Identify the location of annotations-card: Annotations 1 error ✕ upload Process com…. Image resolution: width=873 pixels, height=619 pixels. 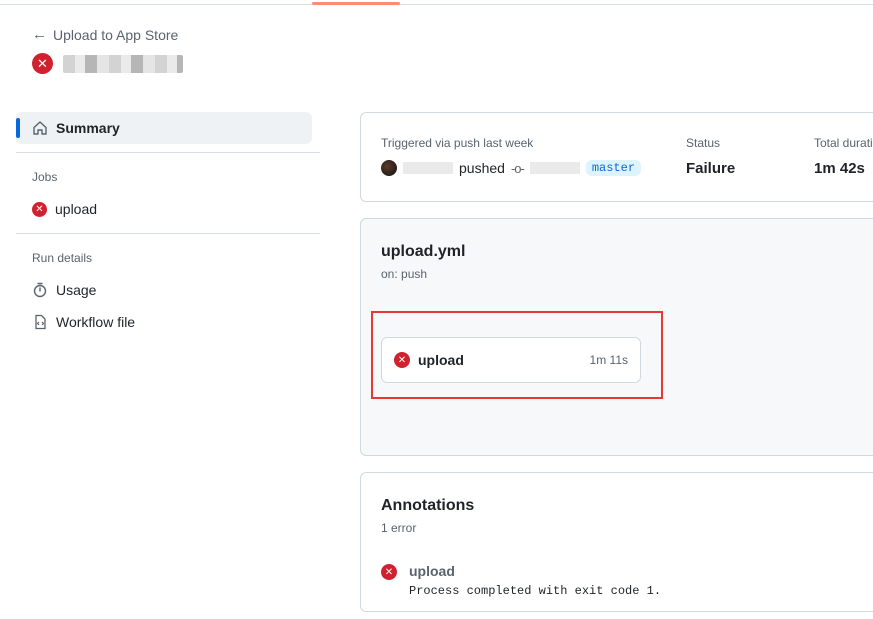
(616, 542).